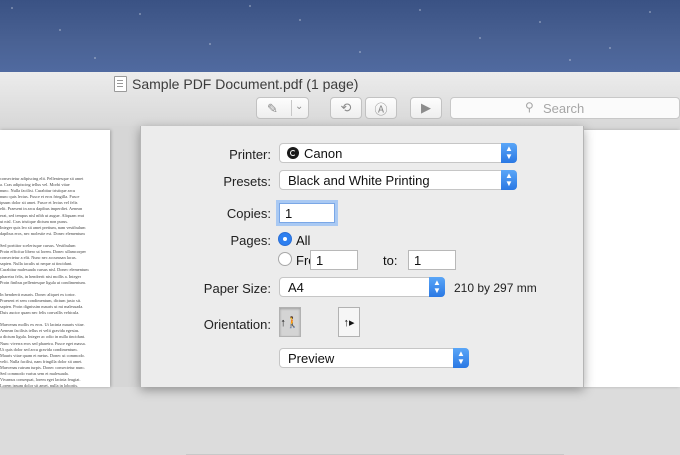 The width and height of the screenshot is (680, 455). What do you see at coordinates (250, 240) in the screenshot?
I see `pages-label: Pages:` at bounding box center [250, 240].